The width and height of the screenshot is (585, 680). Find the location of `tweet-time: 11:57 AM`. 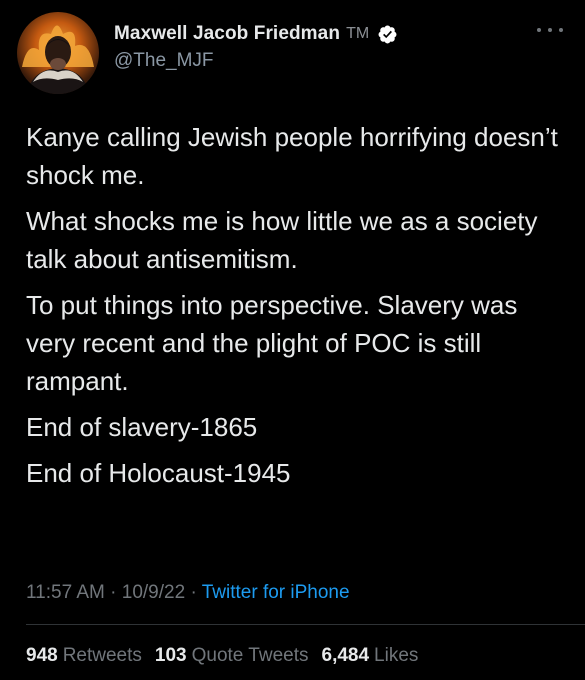

tweet-time: 11:57 AM is located at coordinates (65, 592).